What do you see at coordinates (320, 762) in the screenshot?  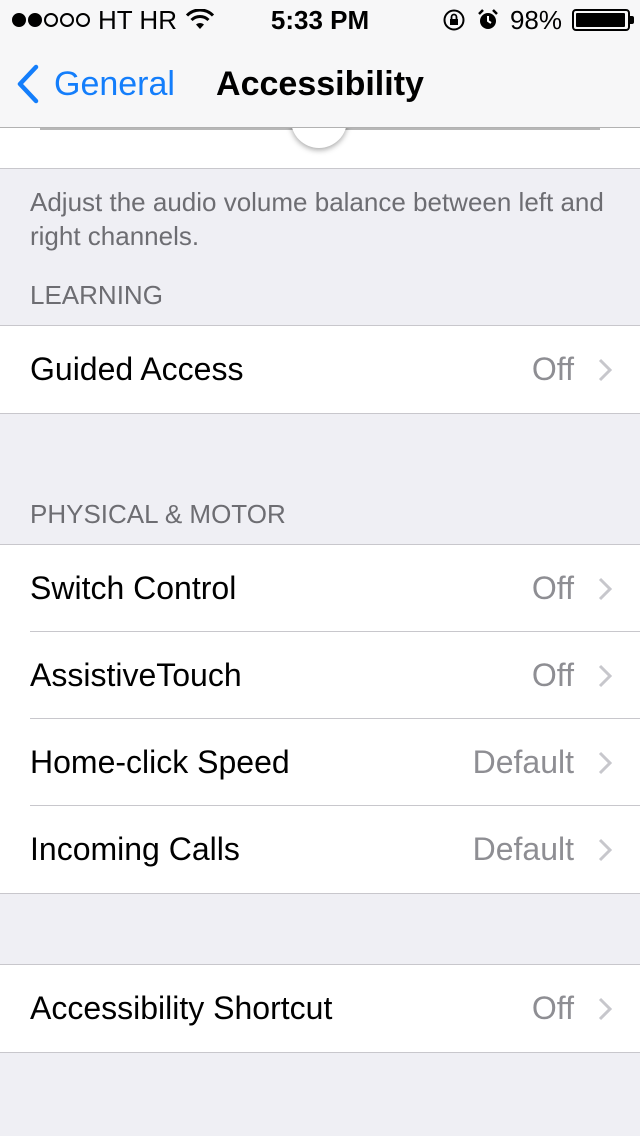 I see `cell-home-click-speed: Home-click Speed Default` at bounding box center [320, 762].